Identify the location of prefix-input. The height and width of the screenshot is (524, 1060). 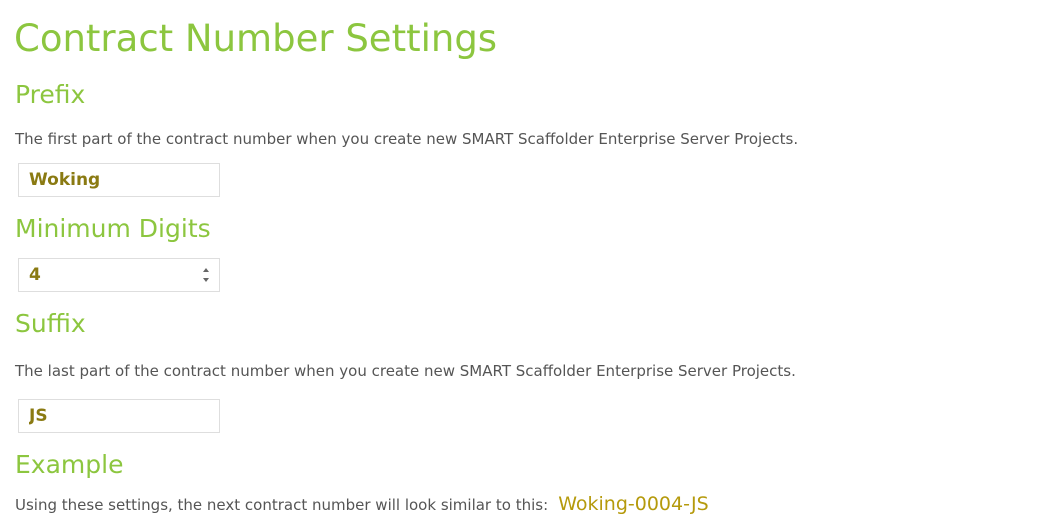
(119, 180).